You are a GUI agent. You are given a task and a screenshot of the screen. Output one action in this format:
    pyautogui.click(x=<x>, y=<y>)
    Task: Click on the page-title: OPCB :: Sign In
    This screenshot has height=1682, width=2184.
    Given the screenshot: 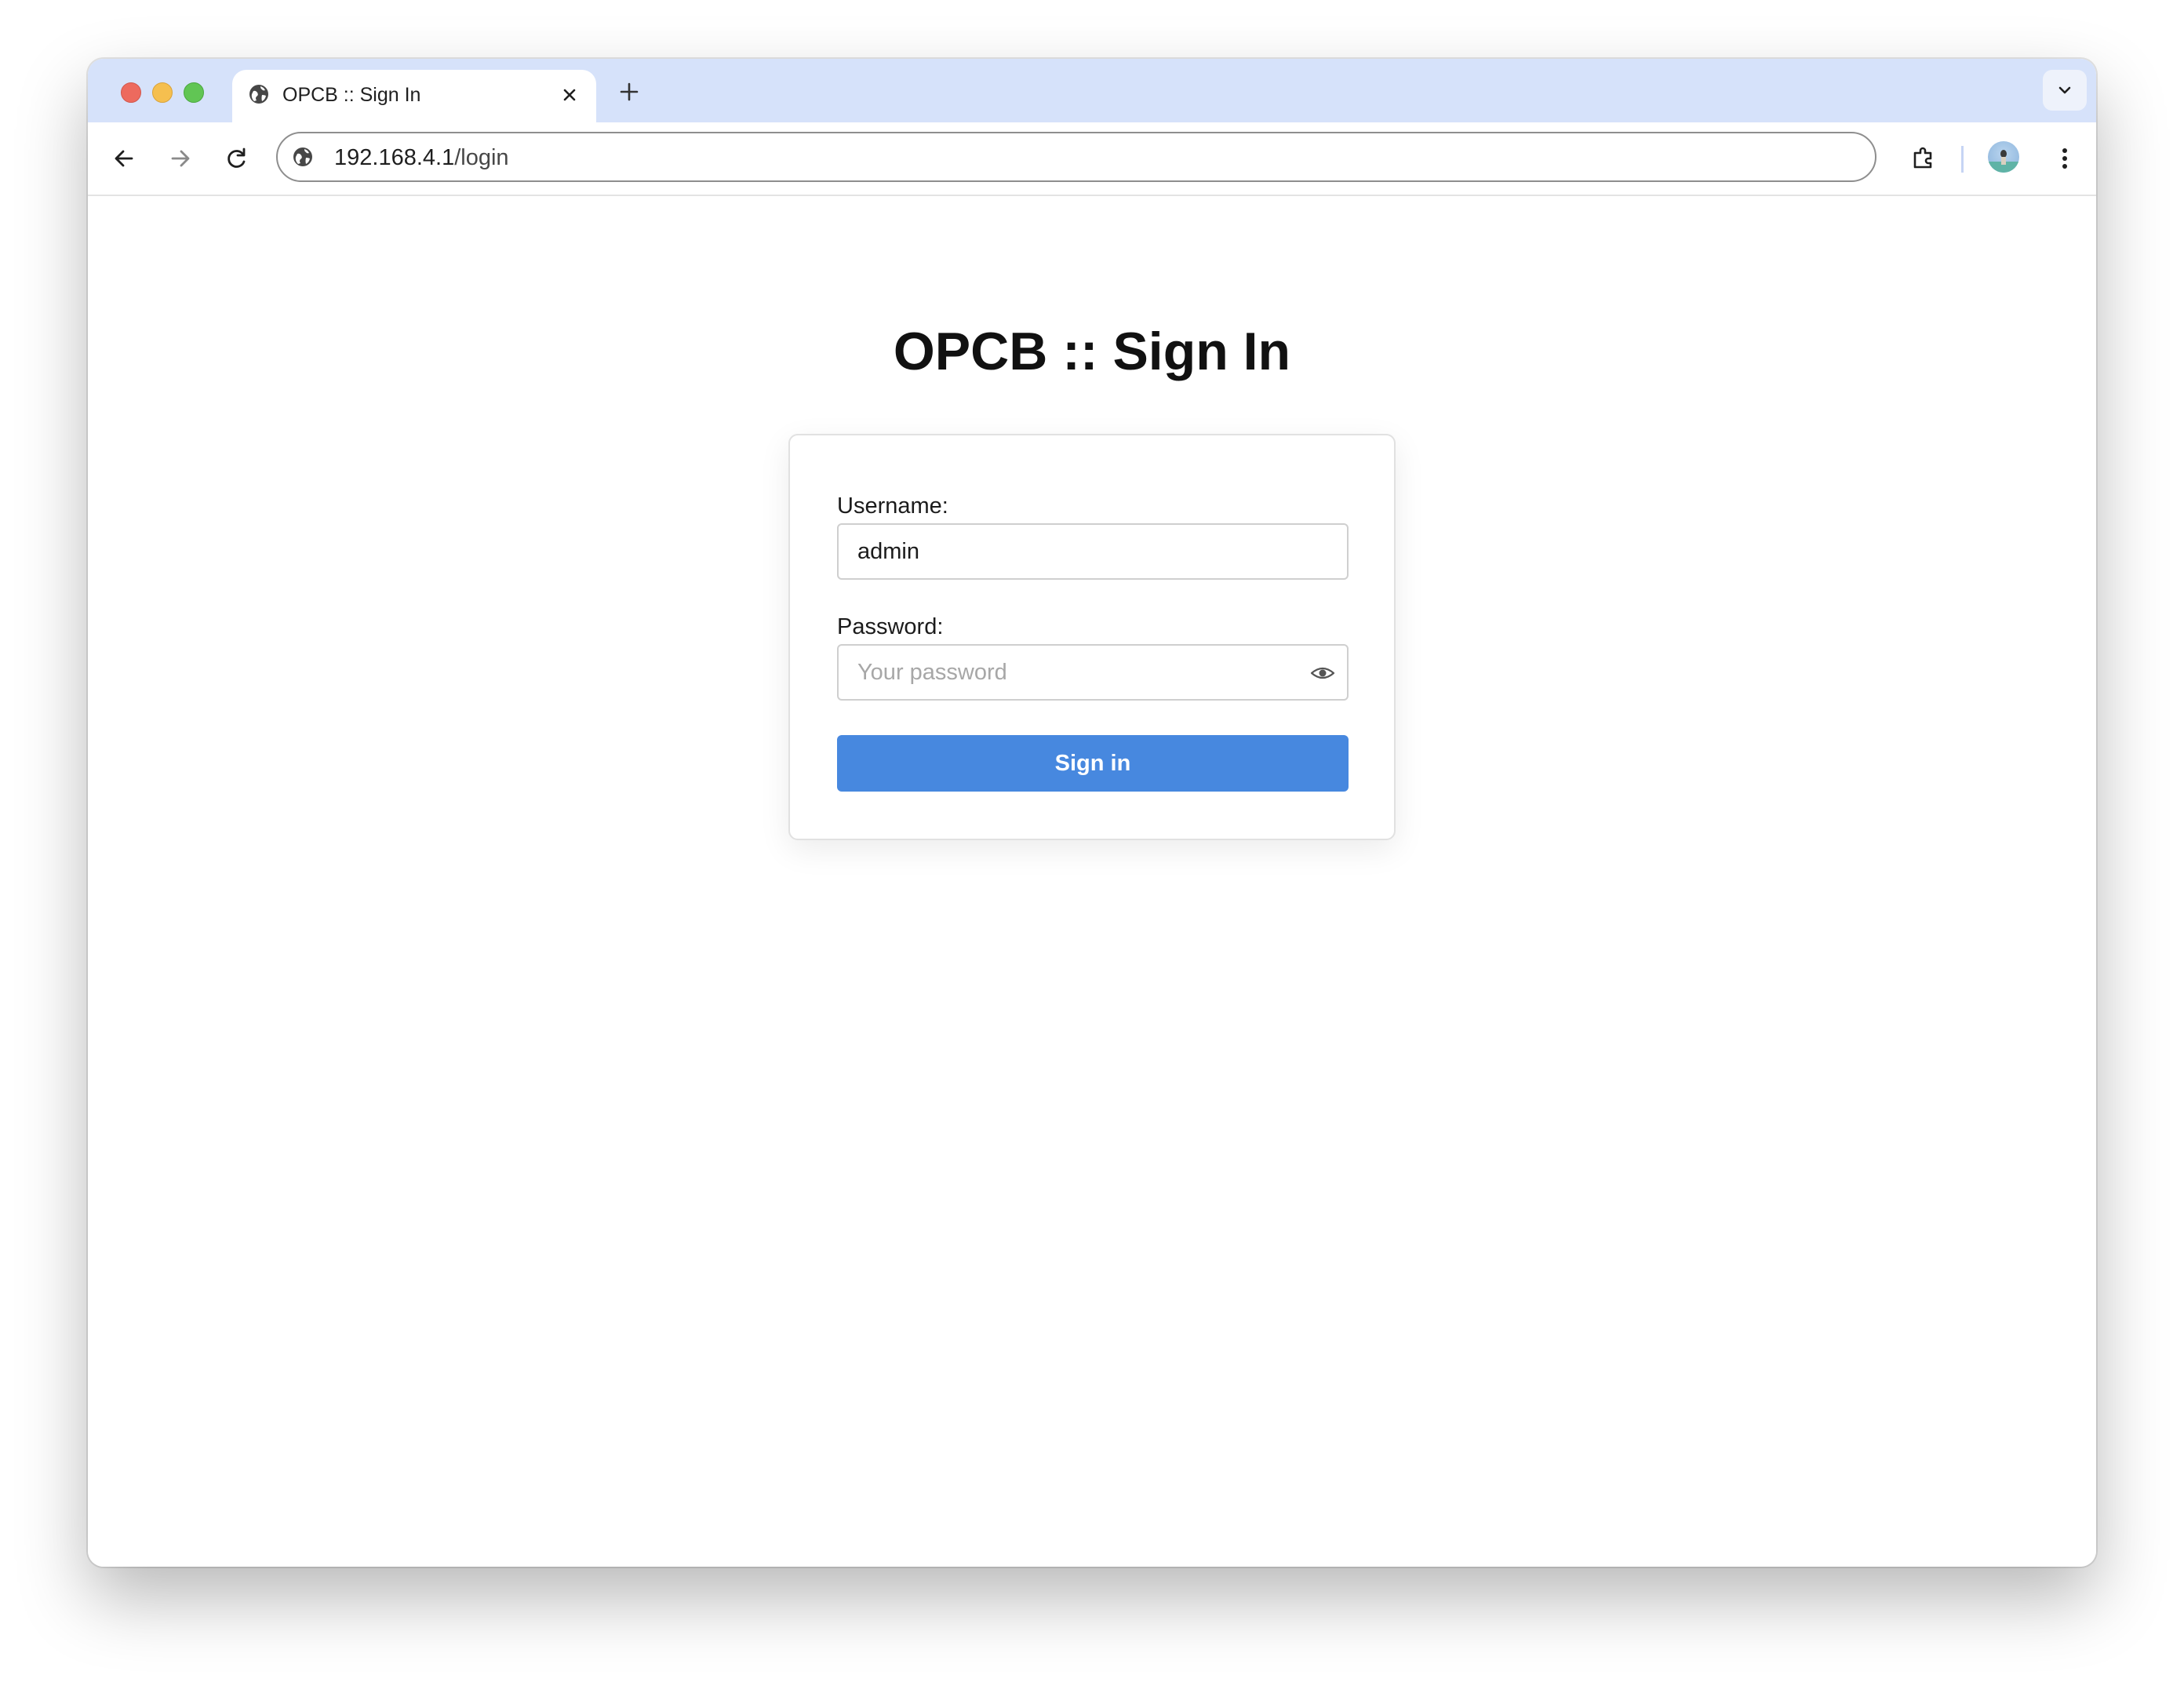 What is the action you would take?
    pyautogui.click(x=1092, y=351)
    